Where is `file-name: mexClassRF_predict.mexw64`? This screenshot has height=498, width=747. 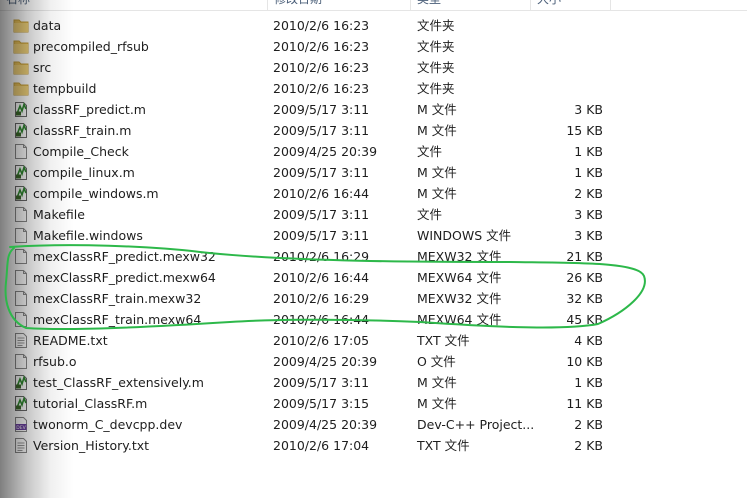 file-name: mexClassRF_predict.mexw64 is located at coordinates (124, 277).